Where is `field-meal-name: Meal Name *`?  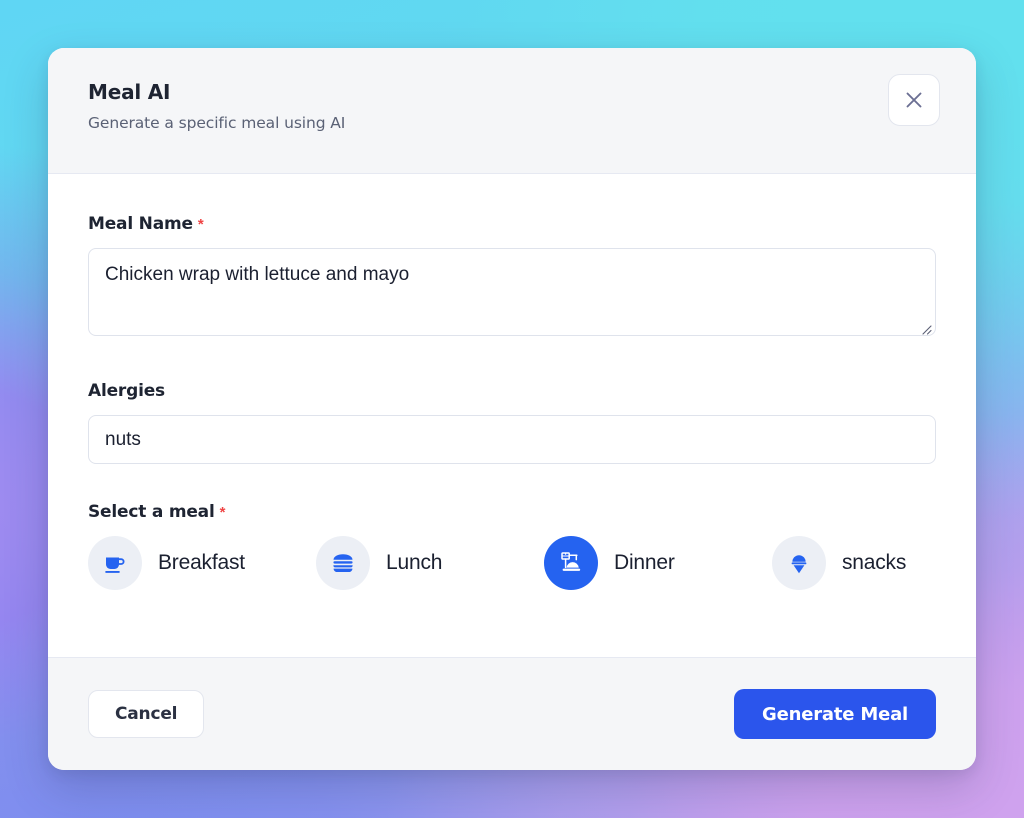
field-meal-name: Meal Name * is located at coordinates (512, 277).